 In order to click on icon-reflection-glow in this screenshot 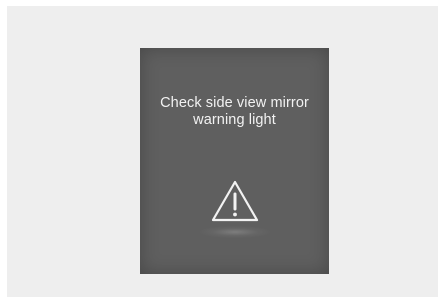, I will do `click(235, 232)`.